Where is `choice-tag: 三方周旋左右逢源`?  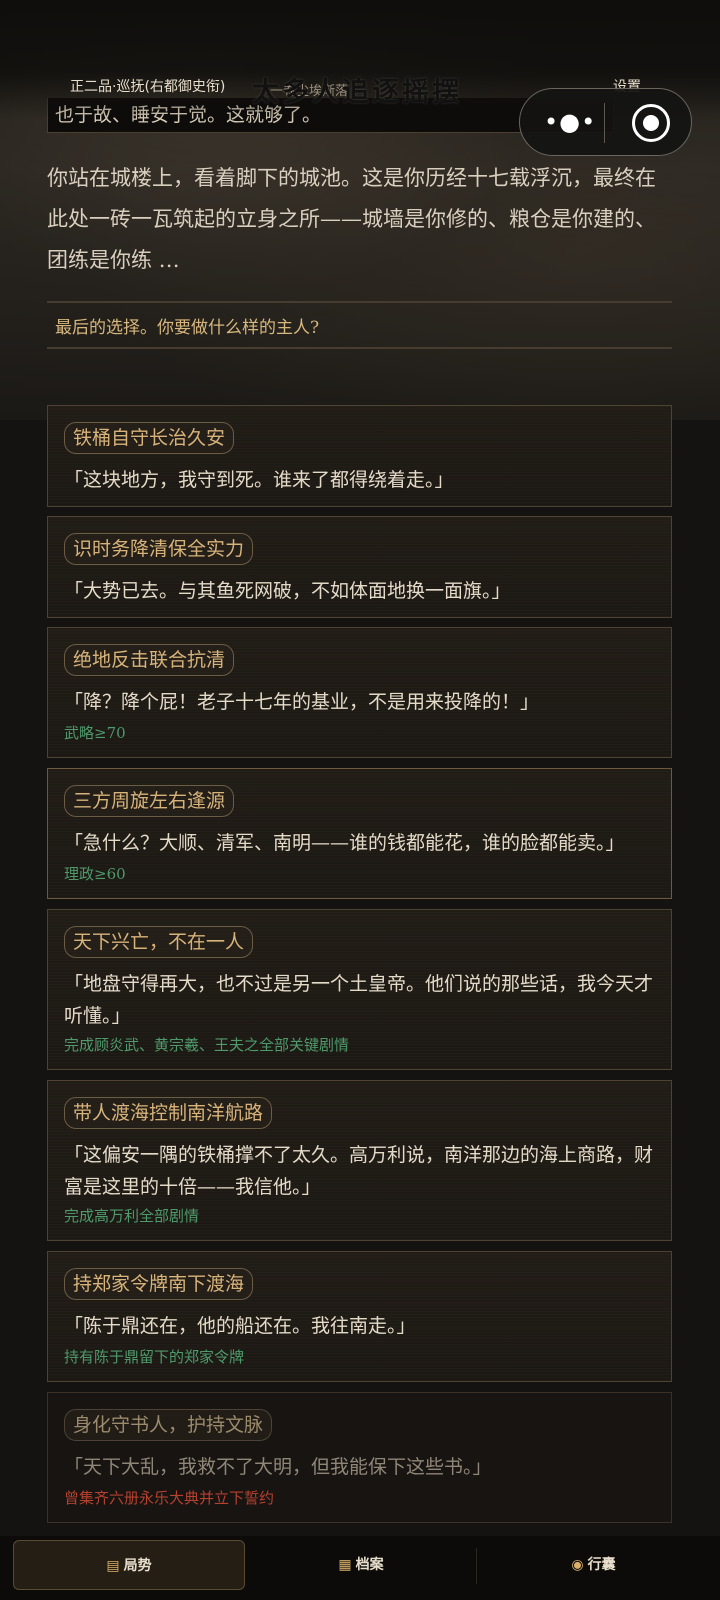 choice-tag: 三方周旋左右逢源 is located at coordinates (149, 801).